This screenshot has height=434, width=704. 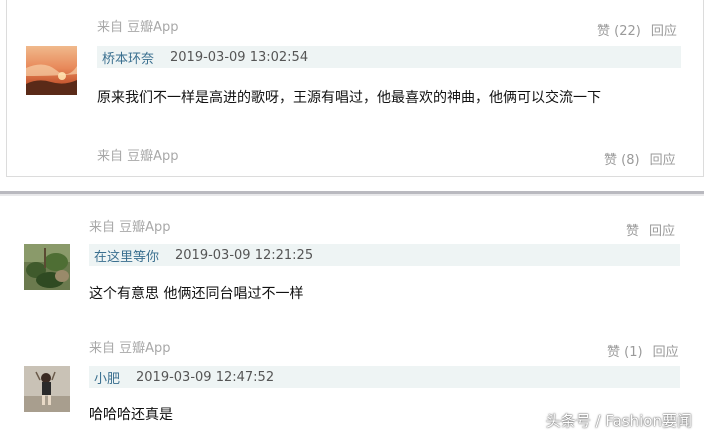 I want to click on comment-text: 原来我们不一样是高进的歌呀，王源有唱过，他最喜欢的神曲，他俩可以交流一下, so click(x=349, y=98).